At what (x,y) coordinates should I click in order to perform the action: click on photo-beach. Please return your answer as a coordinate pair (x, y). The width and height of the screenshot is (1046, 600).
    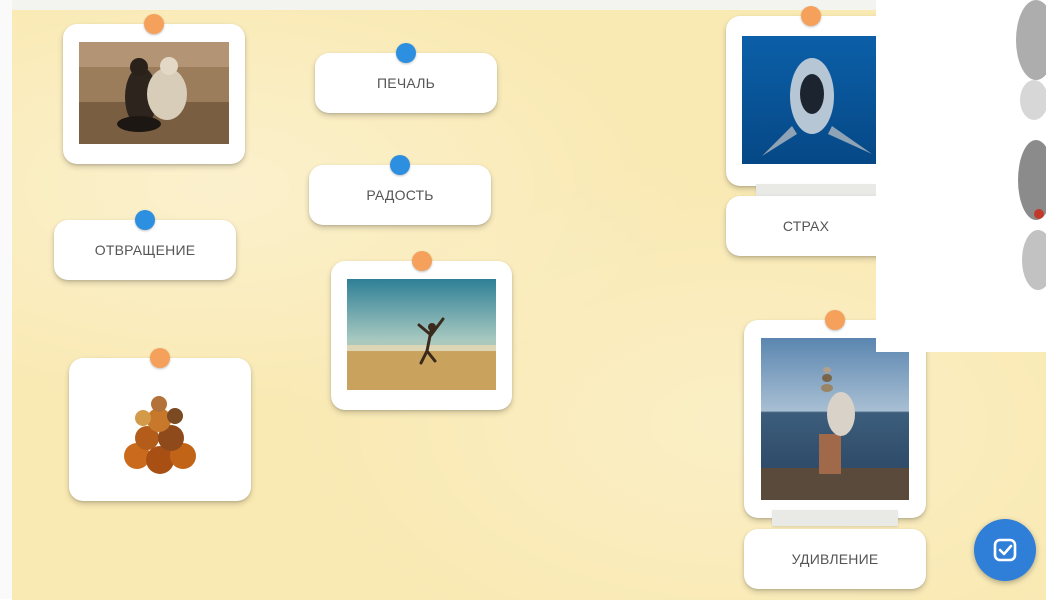
    Looking at the image, I should click on (421, 334).